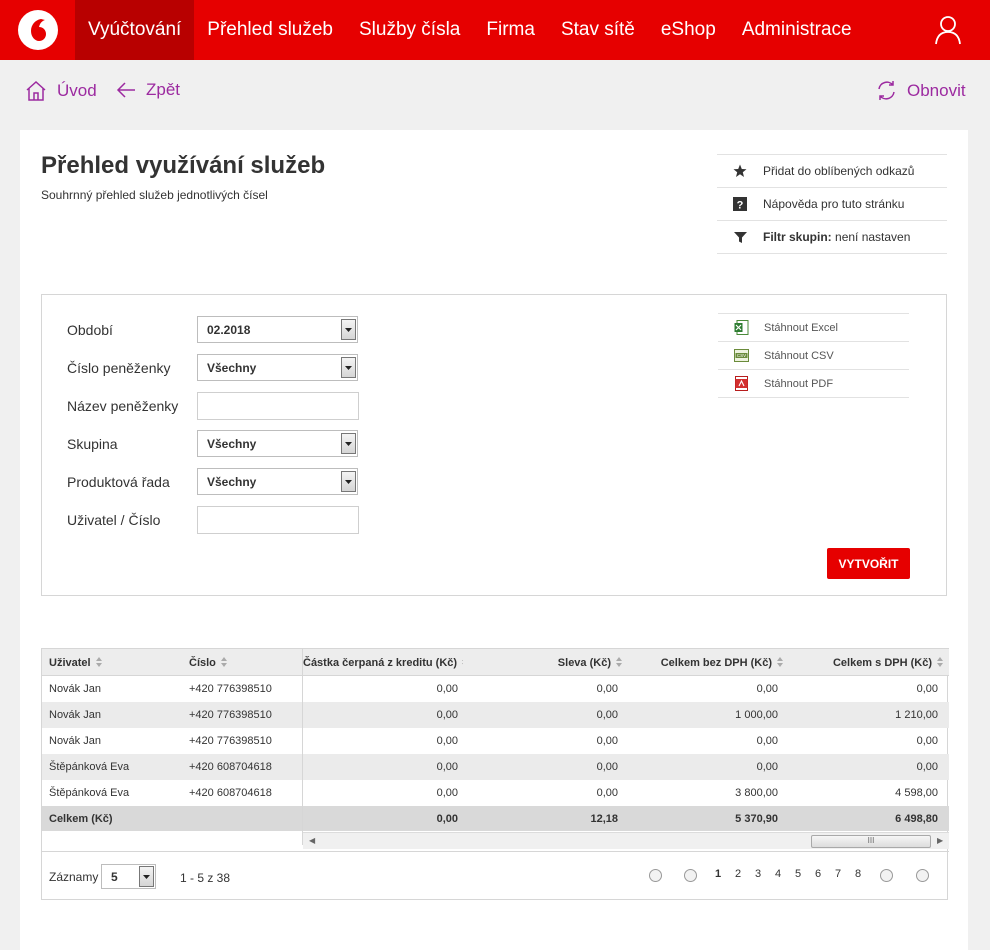 The image size is (990, 950). What do you see at coordinates (74, 877) in the screenshot?
I see `records-label: Záznamy` at bounding box center [74, 877].